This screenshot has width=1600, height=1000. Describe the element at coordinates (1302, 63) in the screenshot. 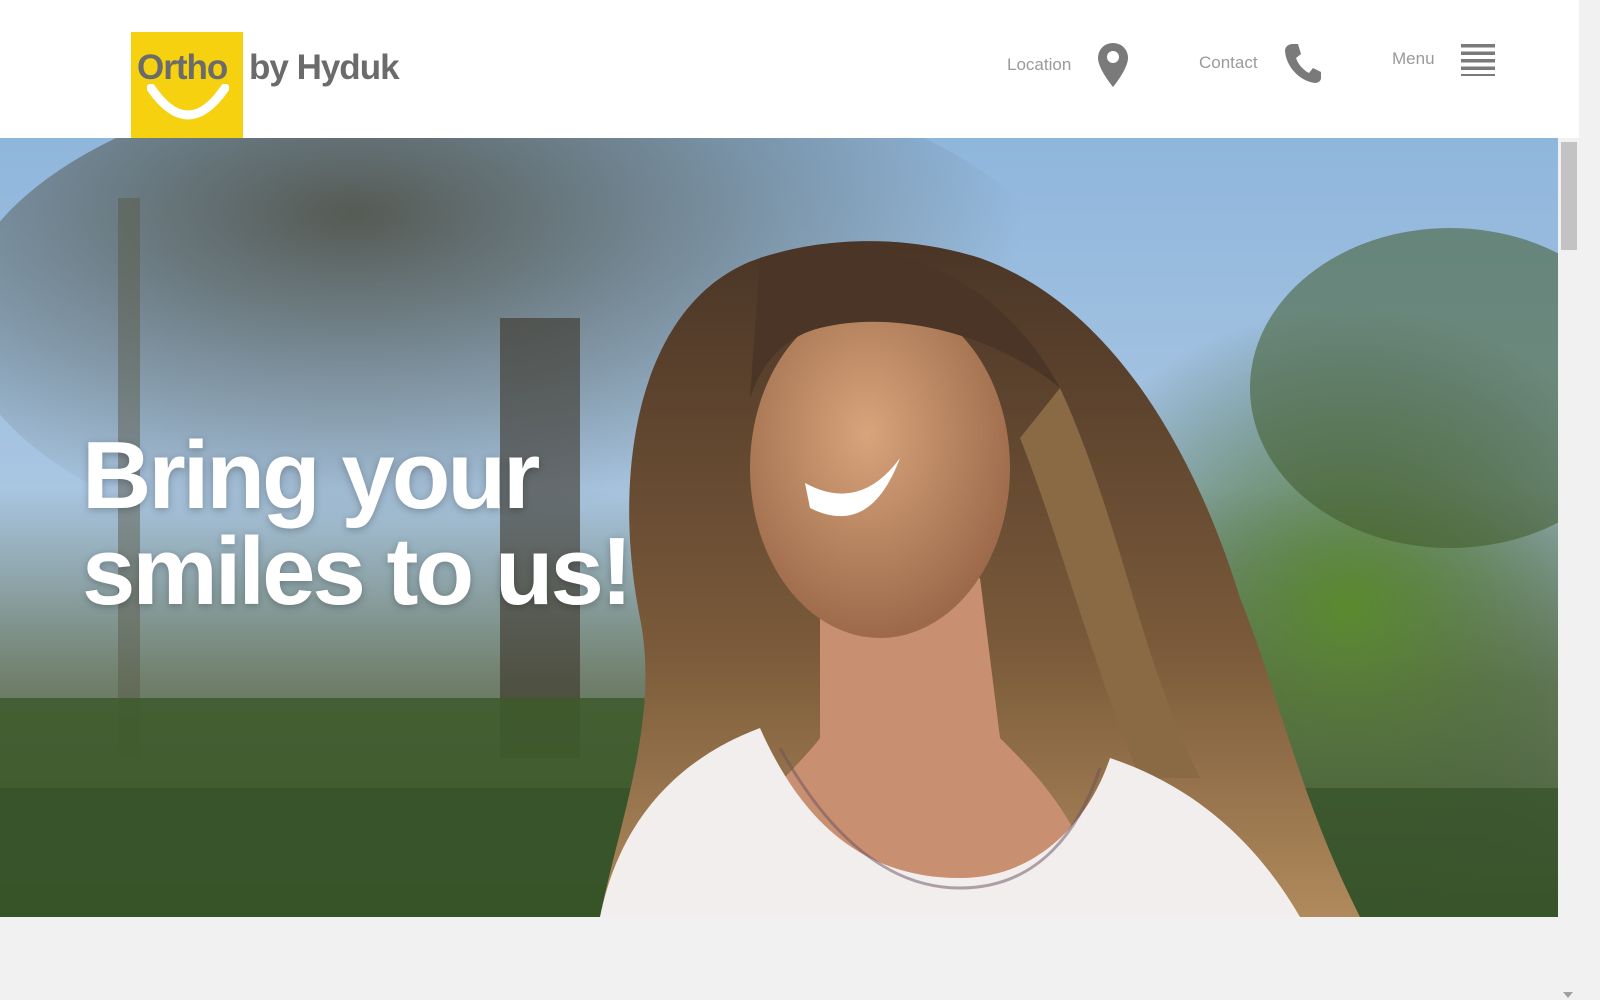

I see `phone-icon` at that location.